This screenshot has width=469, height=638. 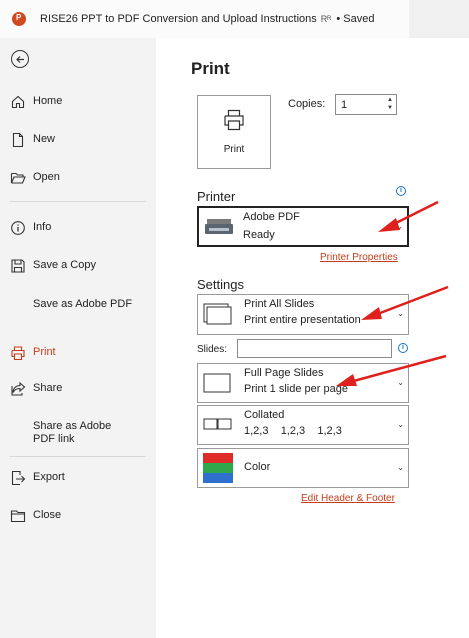 What do you see at coordinates (326, 19) in the screenshot?
I see `shared-people-icon: Rᴿ` at bounding box center [326, 19].